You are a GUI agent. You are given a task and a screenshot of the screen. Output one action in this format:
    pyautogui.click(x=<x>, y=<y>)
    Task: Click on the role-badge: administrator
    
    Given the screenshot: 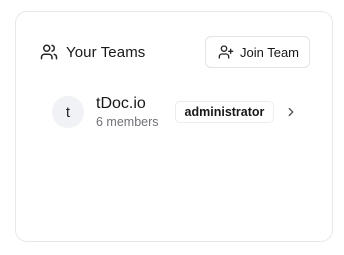 What is the action you would take?
    pyautogui.click(x=224, y=112)
    